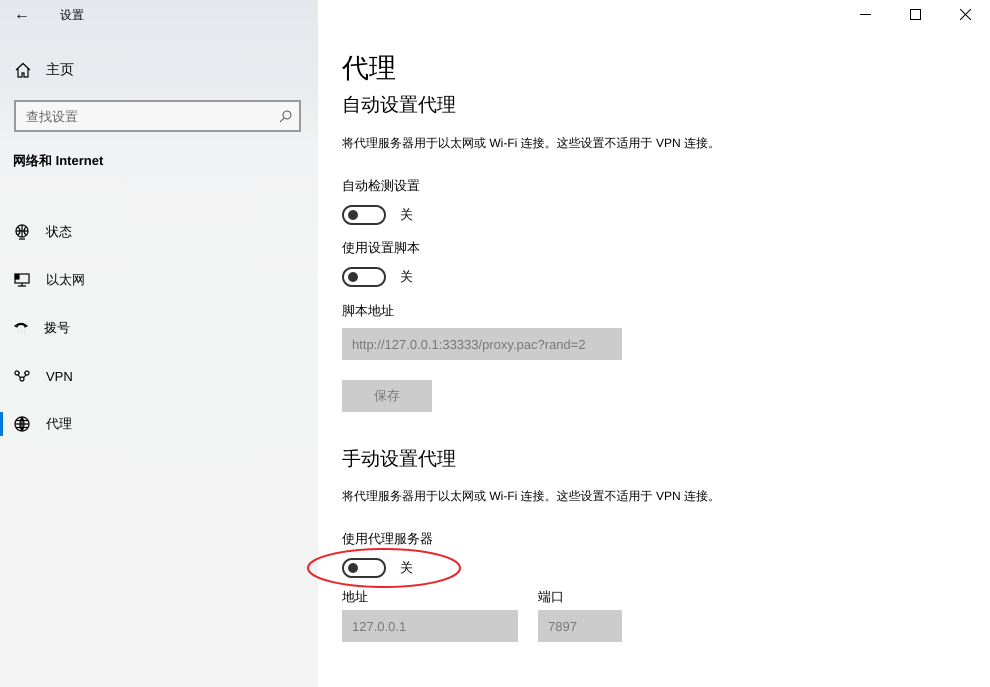 This screenshot has width=990, height=687. I want to click on section-heading: 自动设置代理, so click(399, 106).